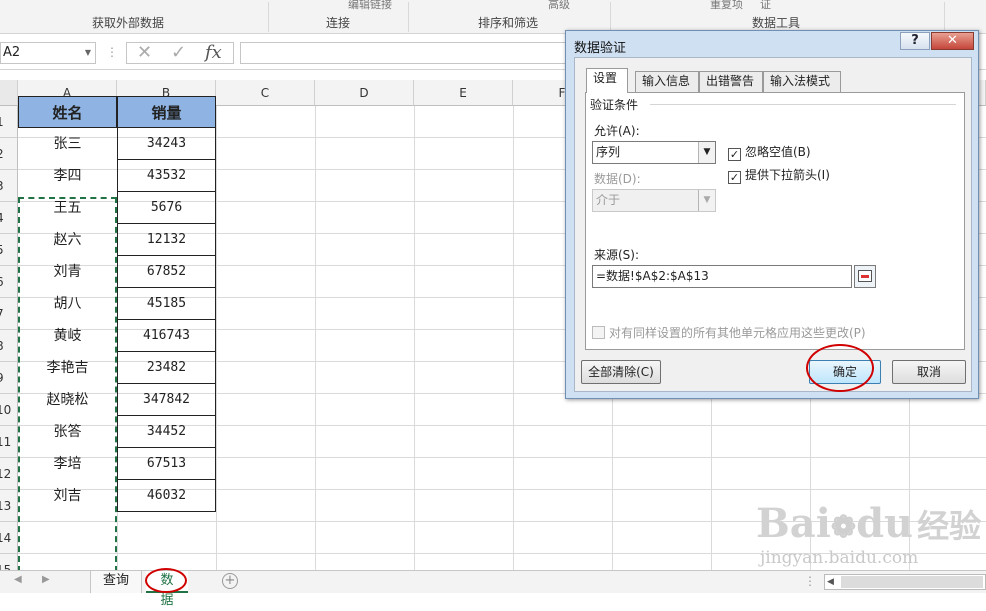 The width and height of the screenshot is (986, 611). Describe the element at coordinates (410, 53) in the screenshot. I see `formula-input` at that location.